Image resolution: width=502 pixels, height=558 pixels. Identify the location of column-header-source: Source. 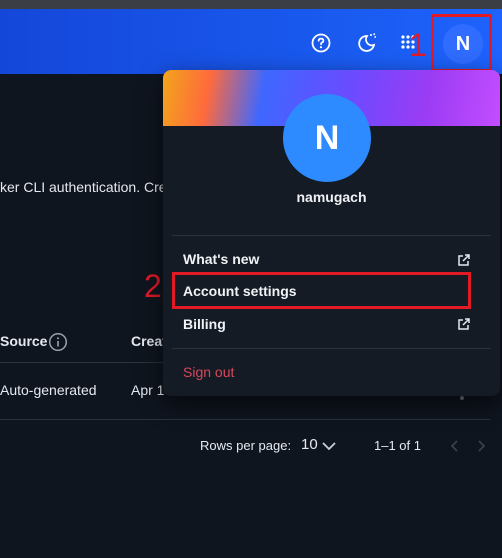
(23, 341).